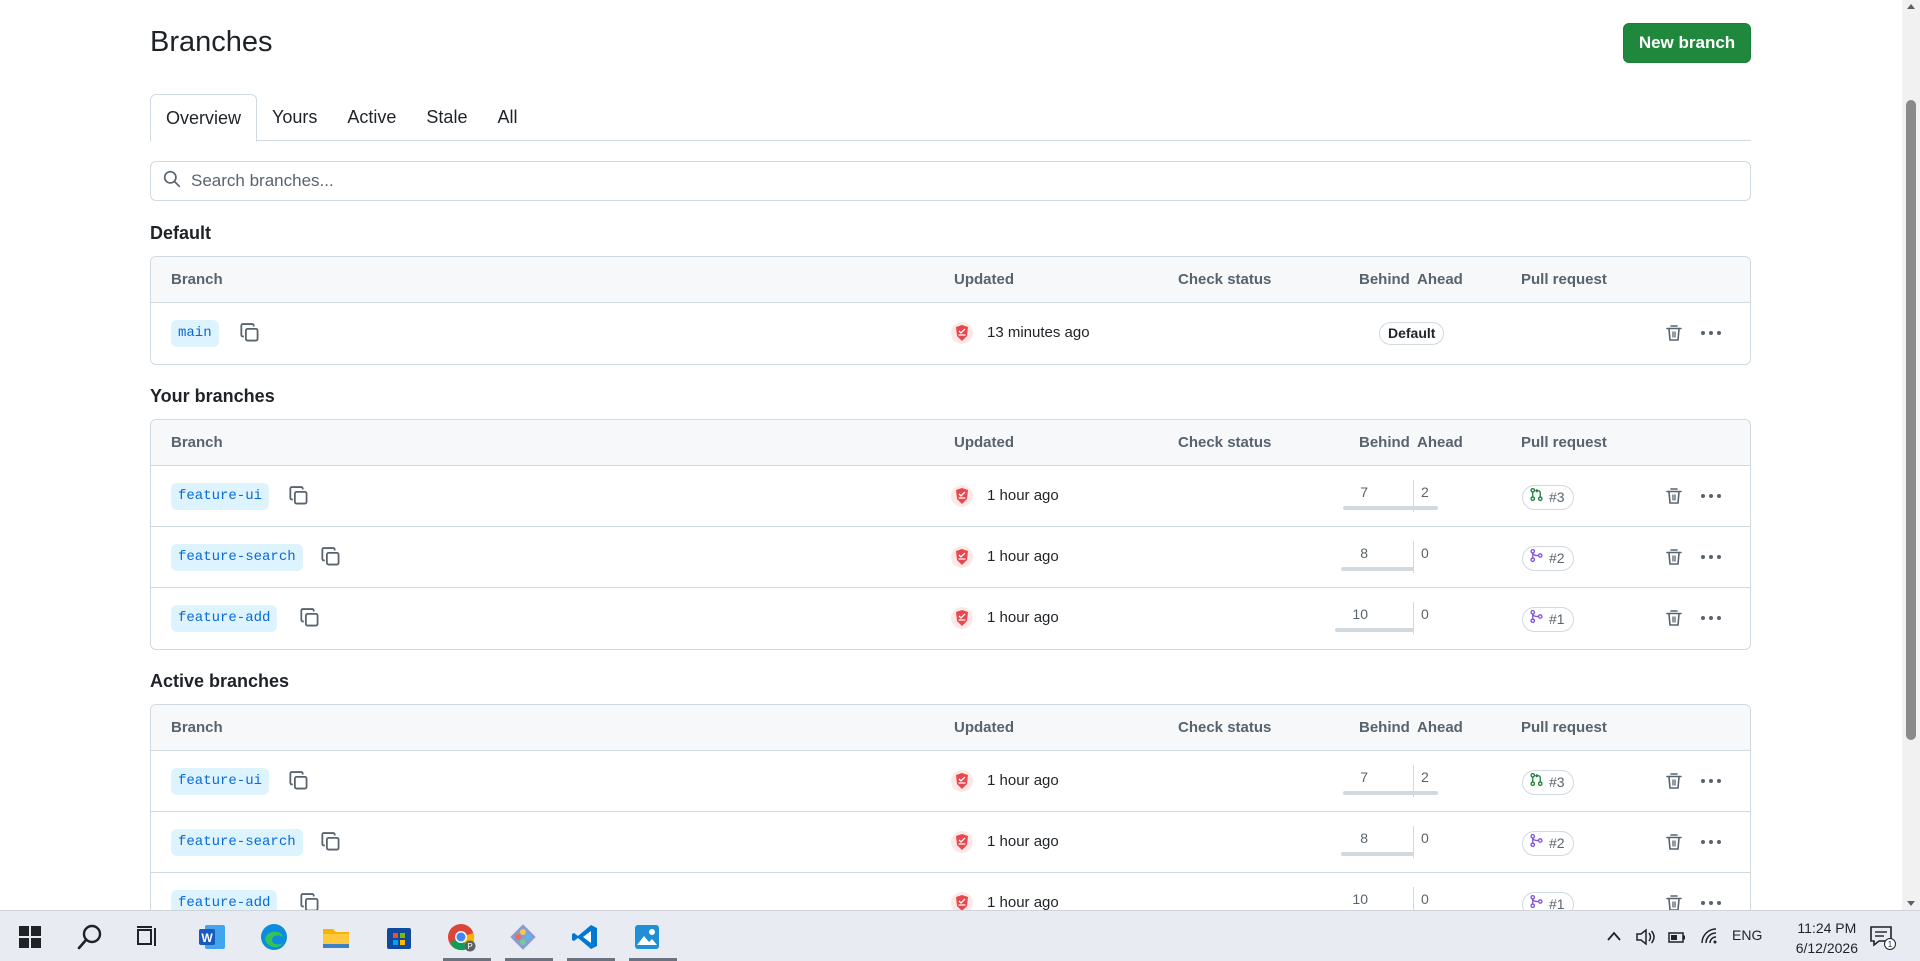 The image size is (1920, 961). I want to click on page-title: Branches, so click(211, 42).